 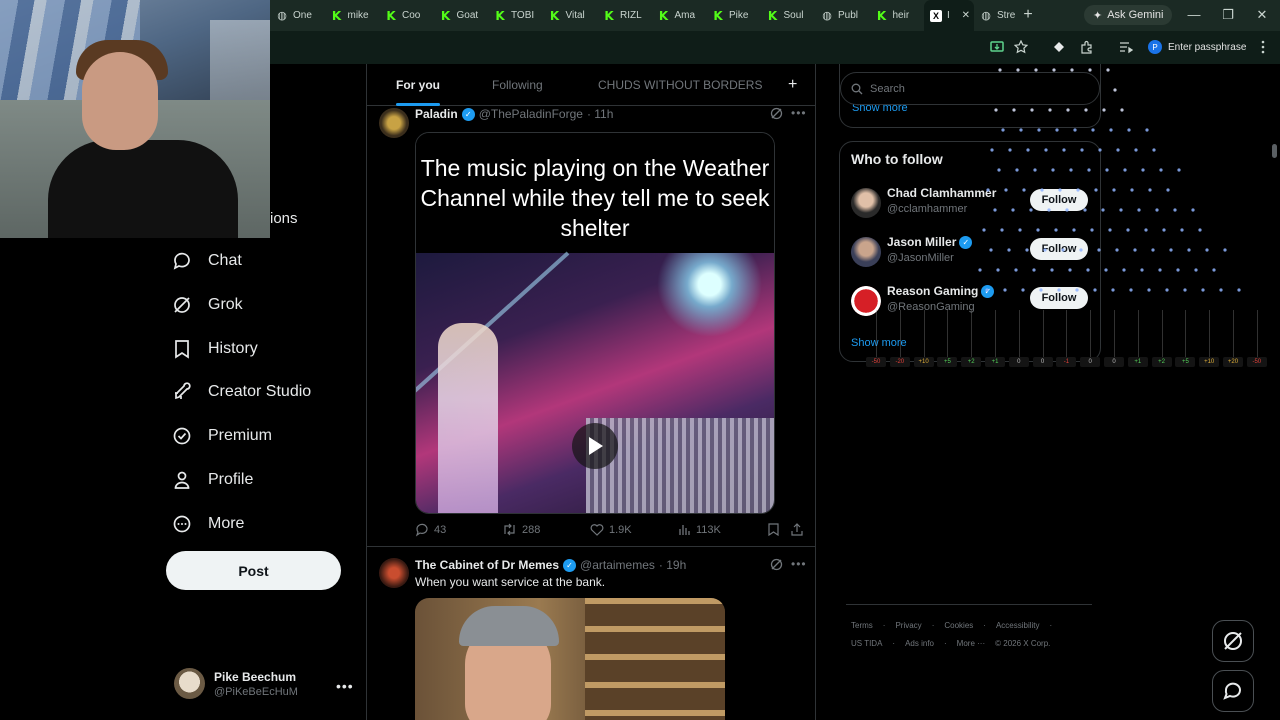 I want to click on bookmark-button, so click(x=773, y=529).